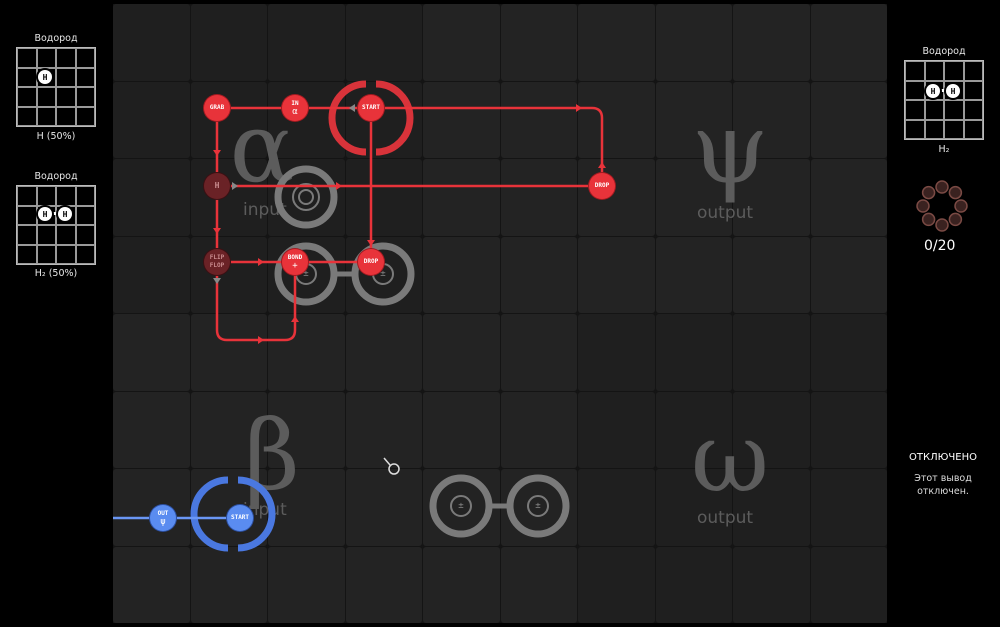  Describe the element at coordinates (306, 197) in the screenshot. I see `sensor-ring` at that location.